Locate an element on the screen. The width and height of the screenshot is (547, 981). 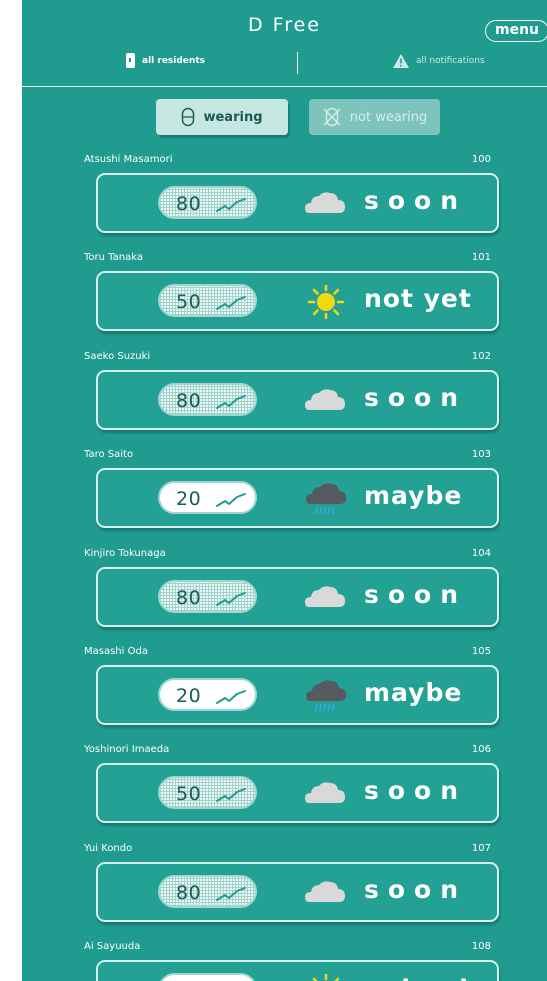
room-number: 108 is located at coordinates (481, 947).